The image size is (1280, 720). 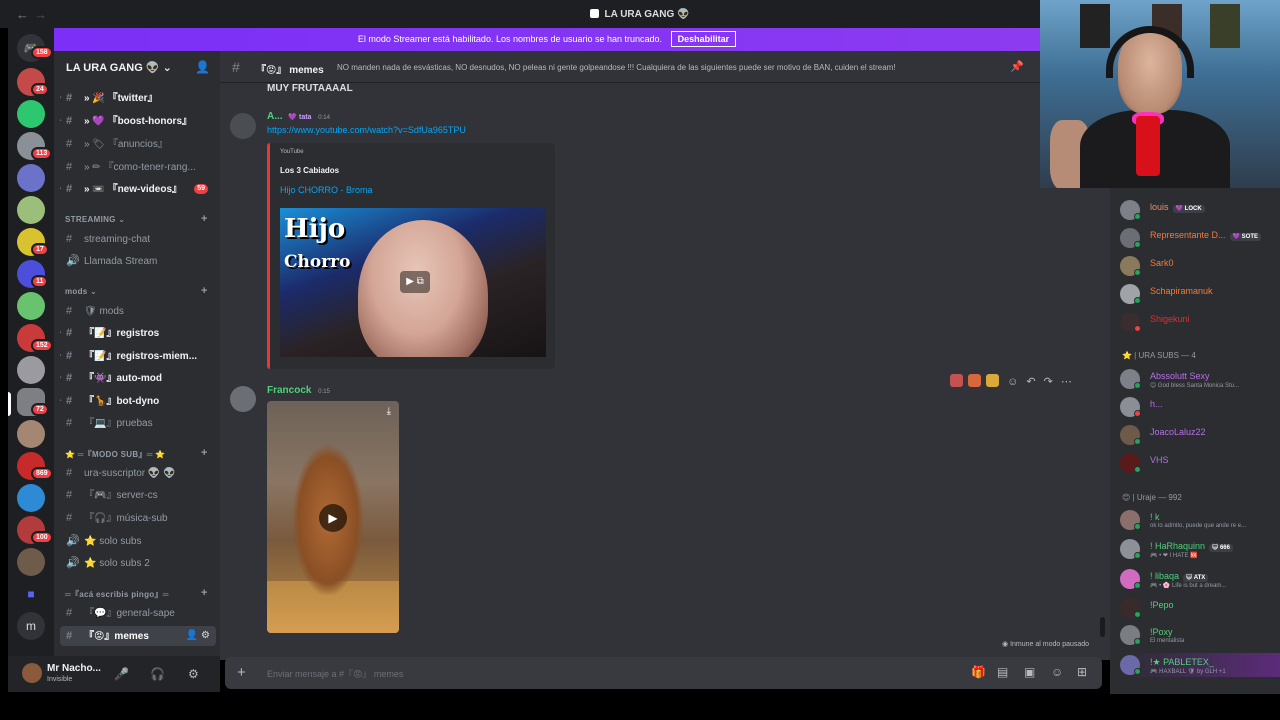 I want to click on download-icon: ⤓, so click(x=389, y=411).